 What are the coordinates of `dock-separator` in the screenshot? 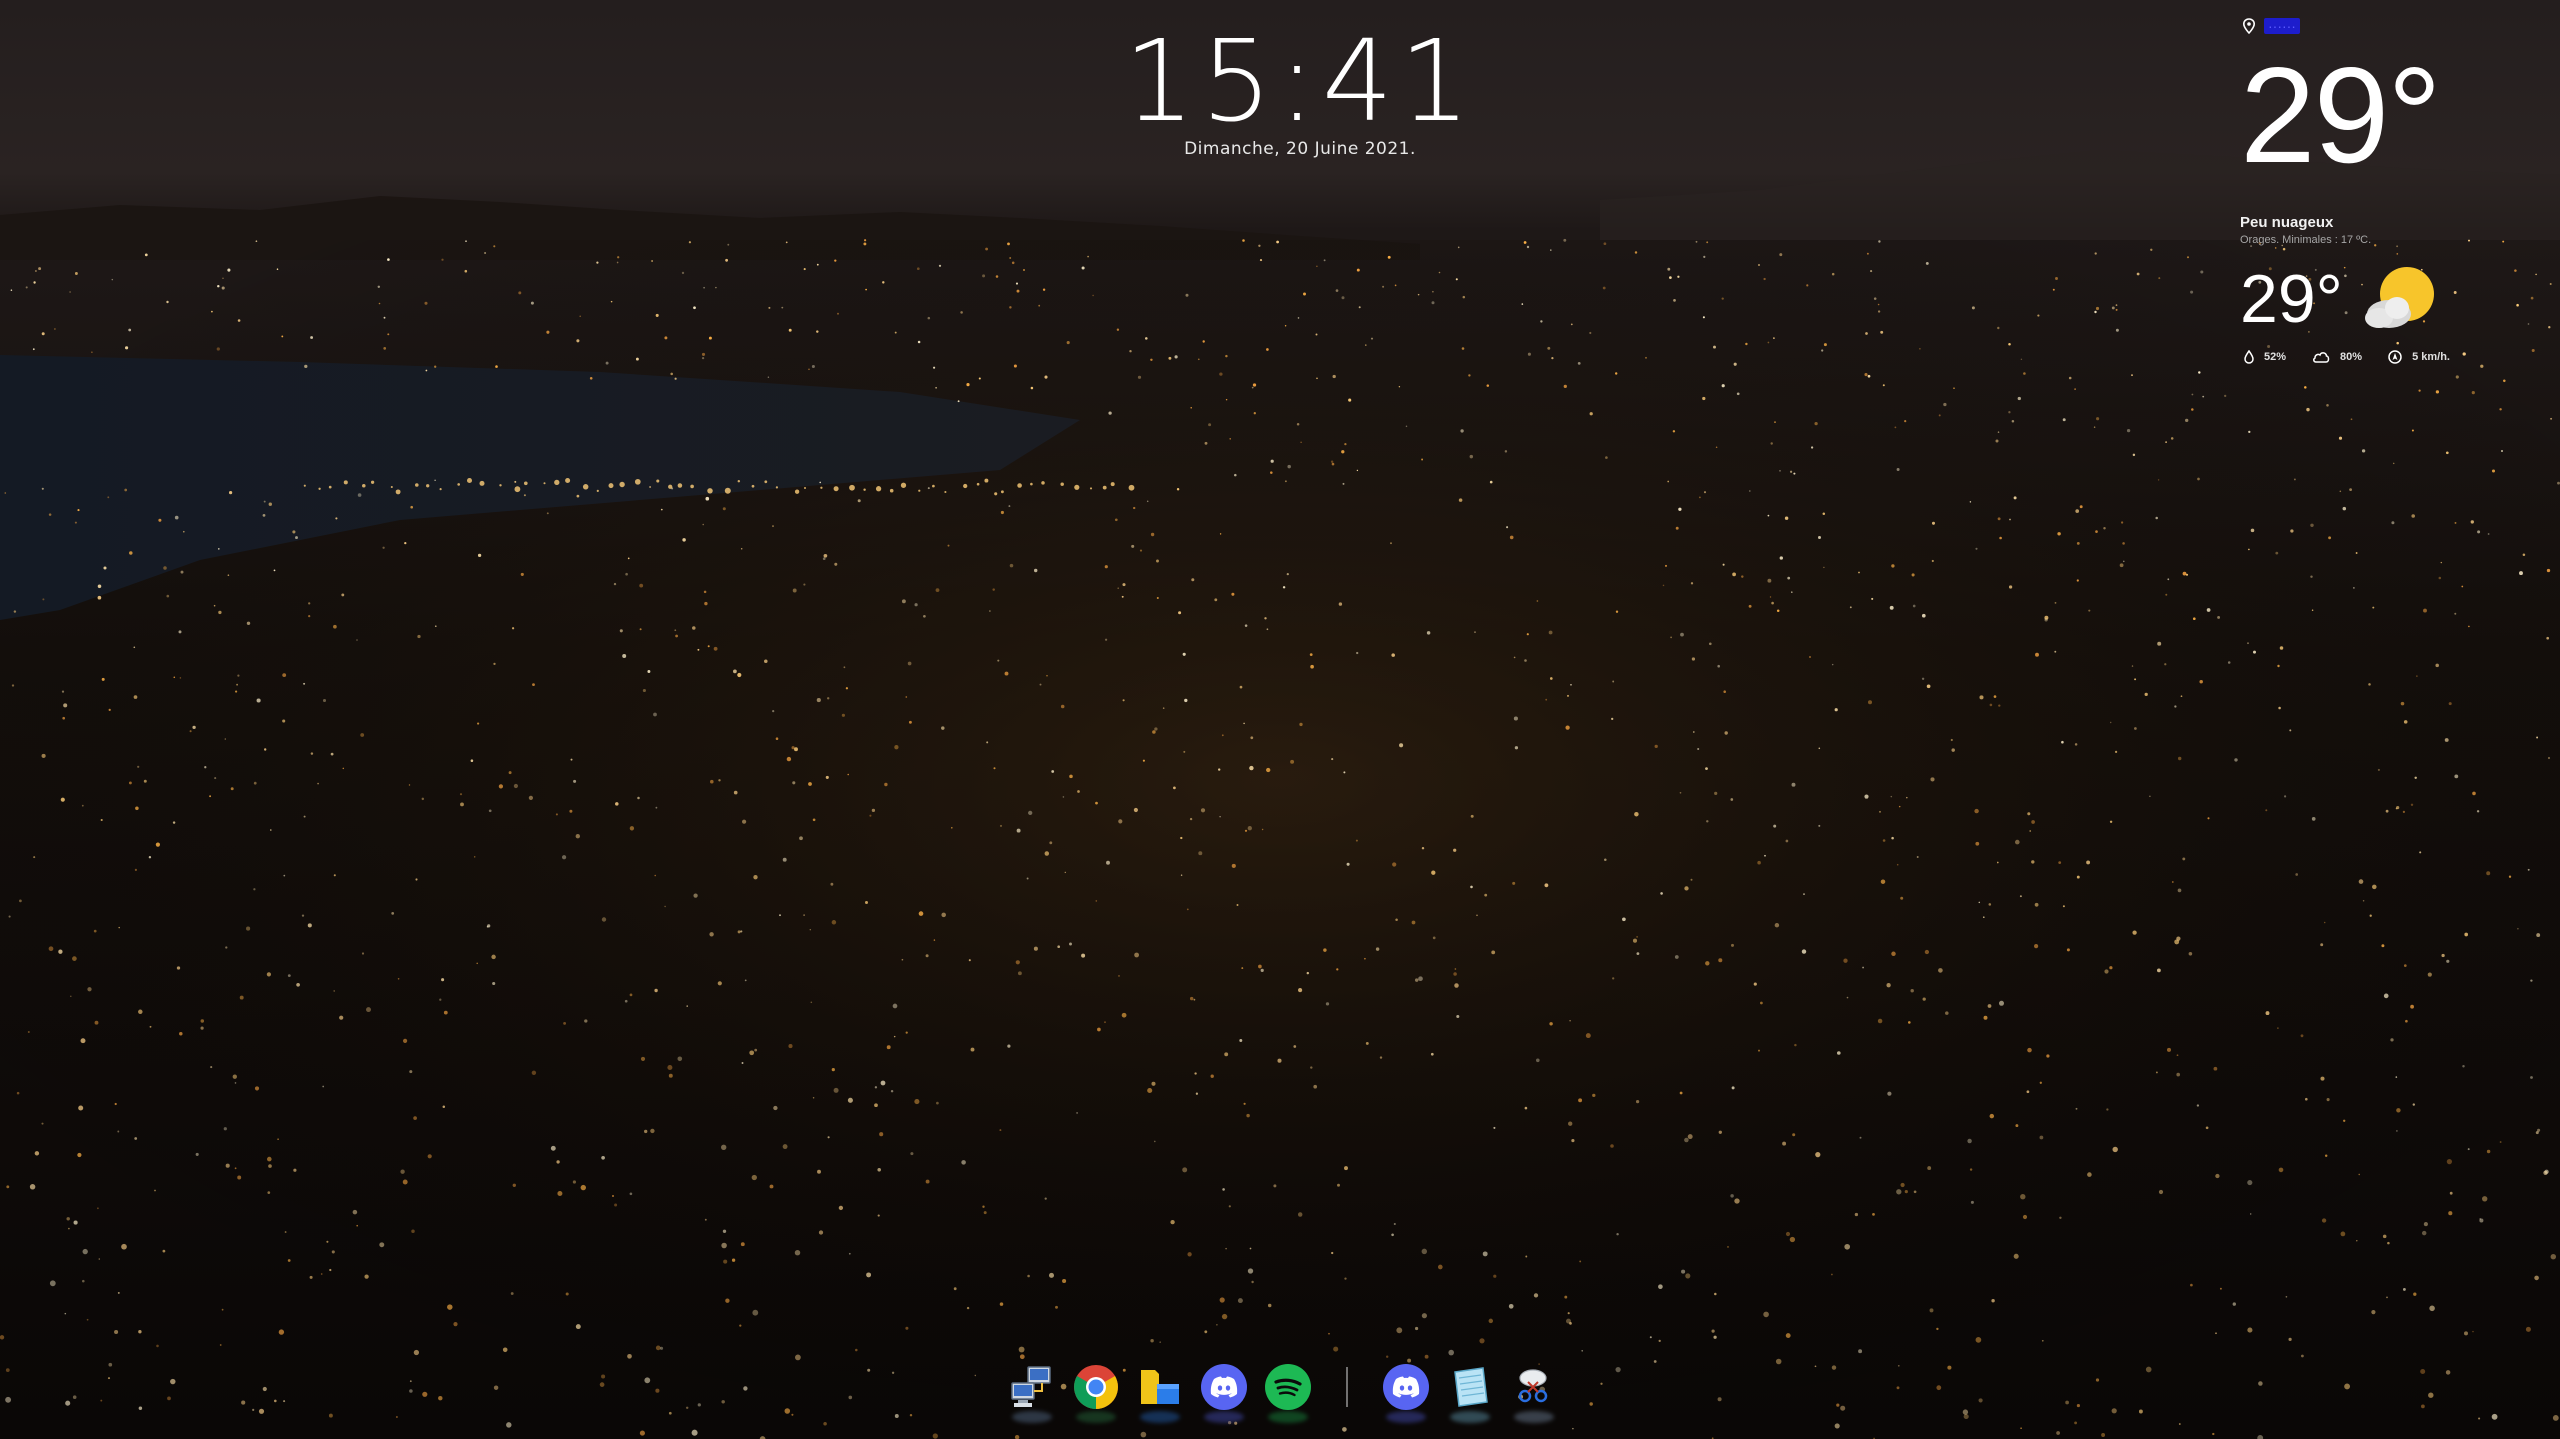 It's located at (1347, 1387).